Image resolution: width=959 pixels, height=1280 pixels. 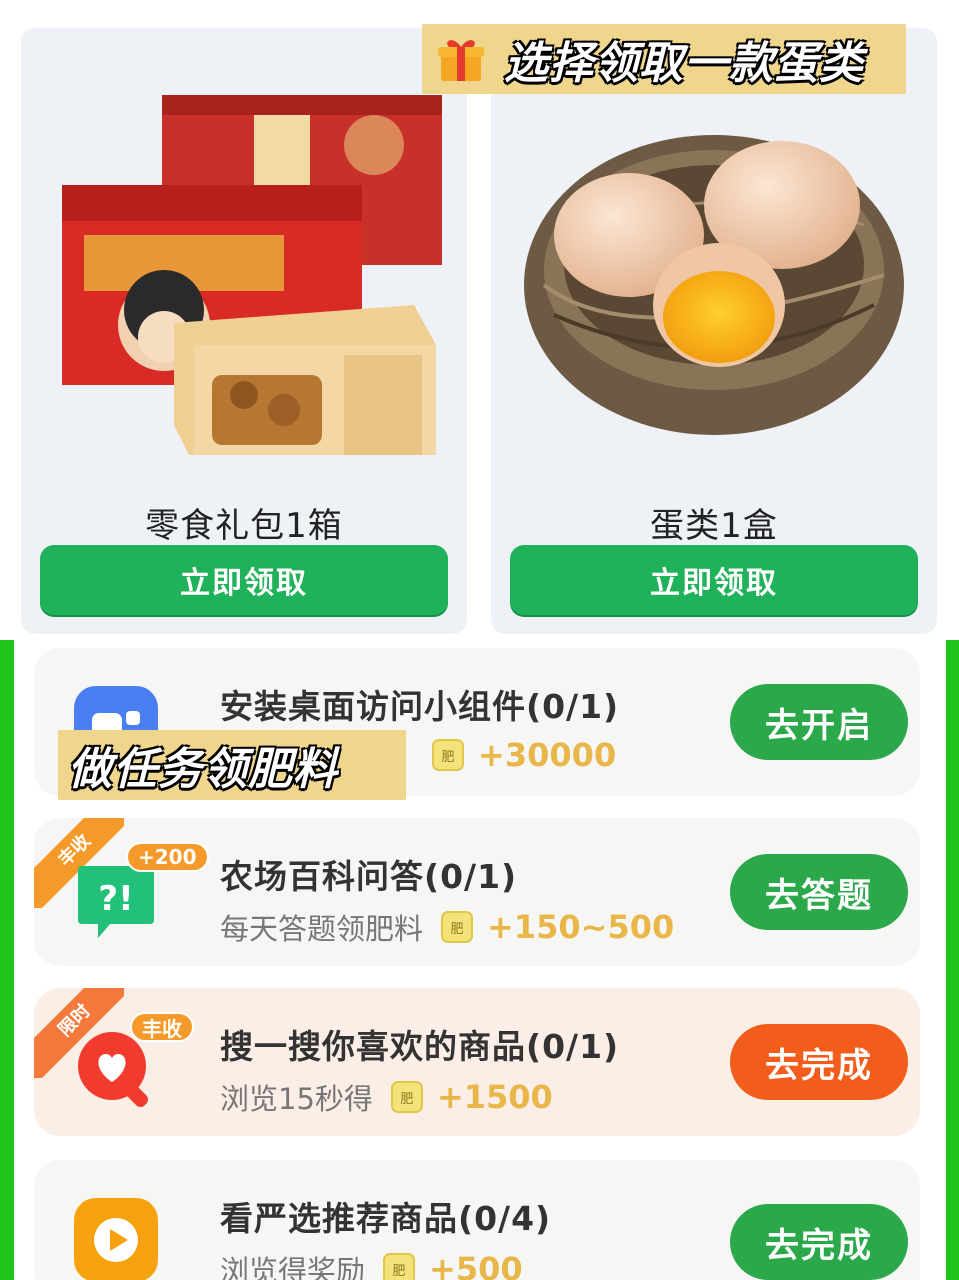 I want to click on task-overlay-banner: 做任务领肥料, so click(x=232, y=765).